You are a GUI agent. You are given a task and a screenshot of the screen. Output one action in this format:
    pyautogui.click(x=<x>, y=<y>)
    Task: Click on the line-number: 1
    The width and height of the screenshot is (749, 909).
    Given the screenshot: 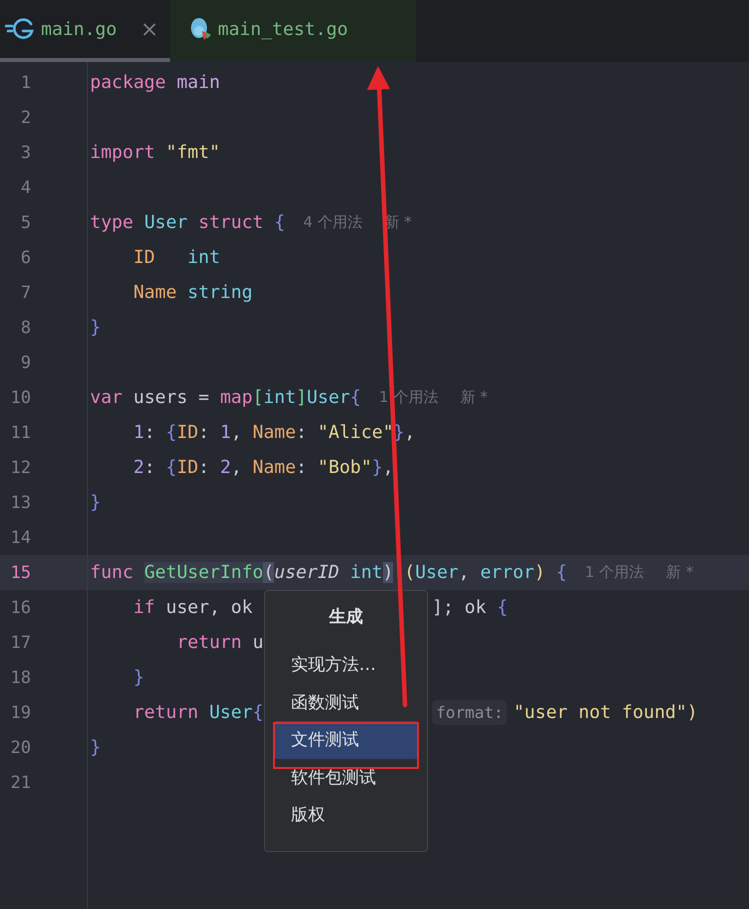 What is the action you would take?
    pyautogui.click(x=26, y=82)
    